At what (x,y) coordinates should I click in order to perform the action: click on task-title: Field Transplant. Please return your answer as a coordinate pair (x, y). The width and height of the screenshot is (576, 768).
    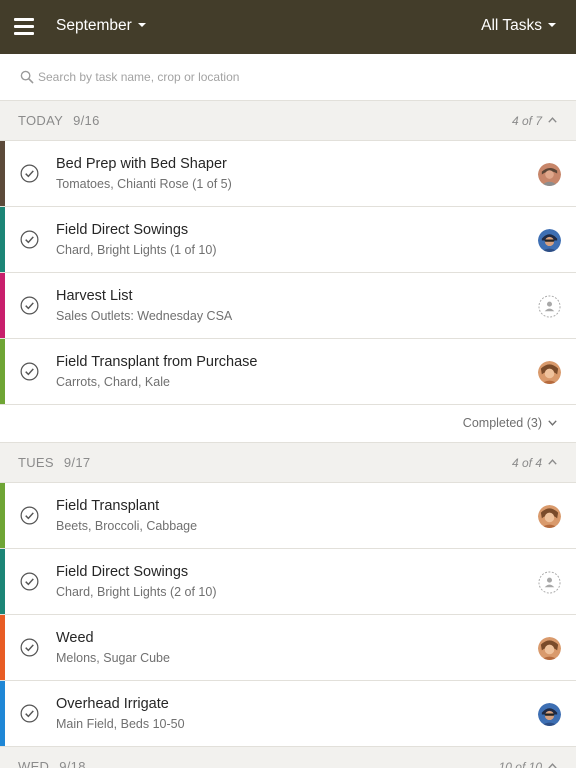
    Looking at the image, I should click on (108, 506).